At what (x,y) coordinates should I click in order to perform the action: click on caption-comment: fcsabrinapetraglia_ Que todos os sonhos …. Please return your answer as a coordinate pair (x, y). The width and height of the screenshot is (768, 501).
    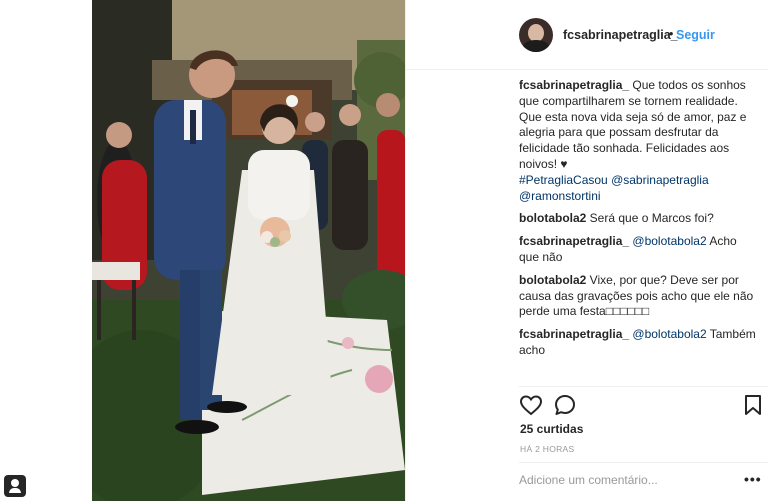
    Looking at the image, I should click on (638, 141).